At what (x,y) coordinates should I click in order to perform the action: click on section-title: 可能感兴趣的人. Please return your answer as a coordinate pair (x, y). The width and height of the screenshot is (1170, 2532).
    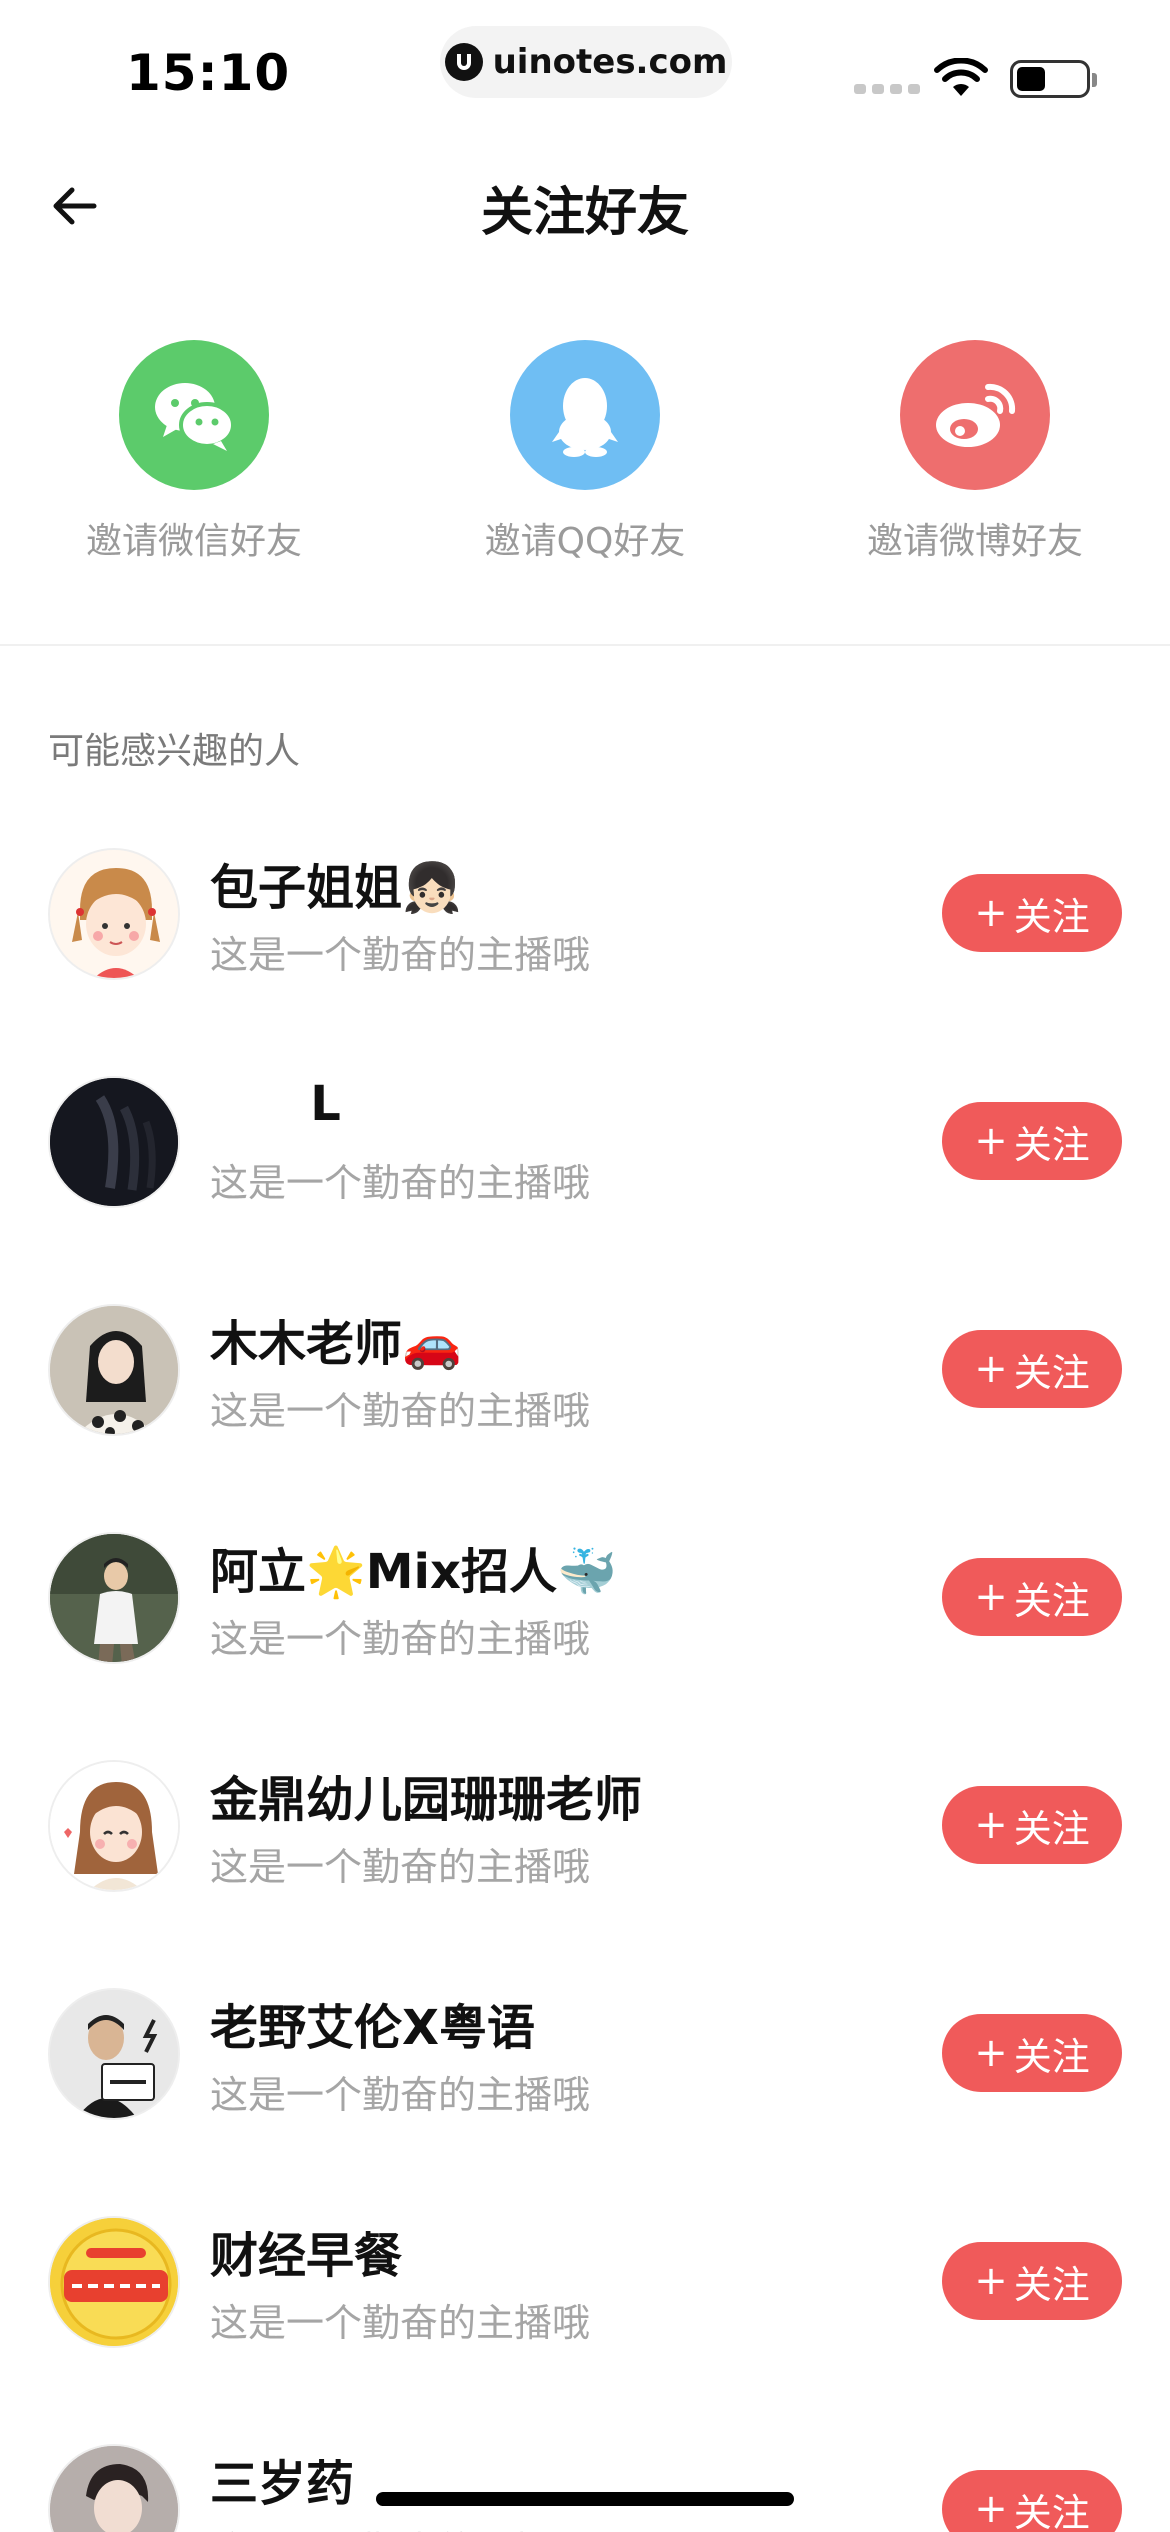
    Looking at the image, I should click on (174, 751).